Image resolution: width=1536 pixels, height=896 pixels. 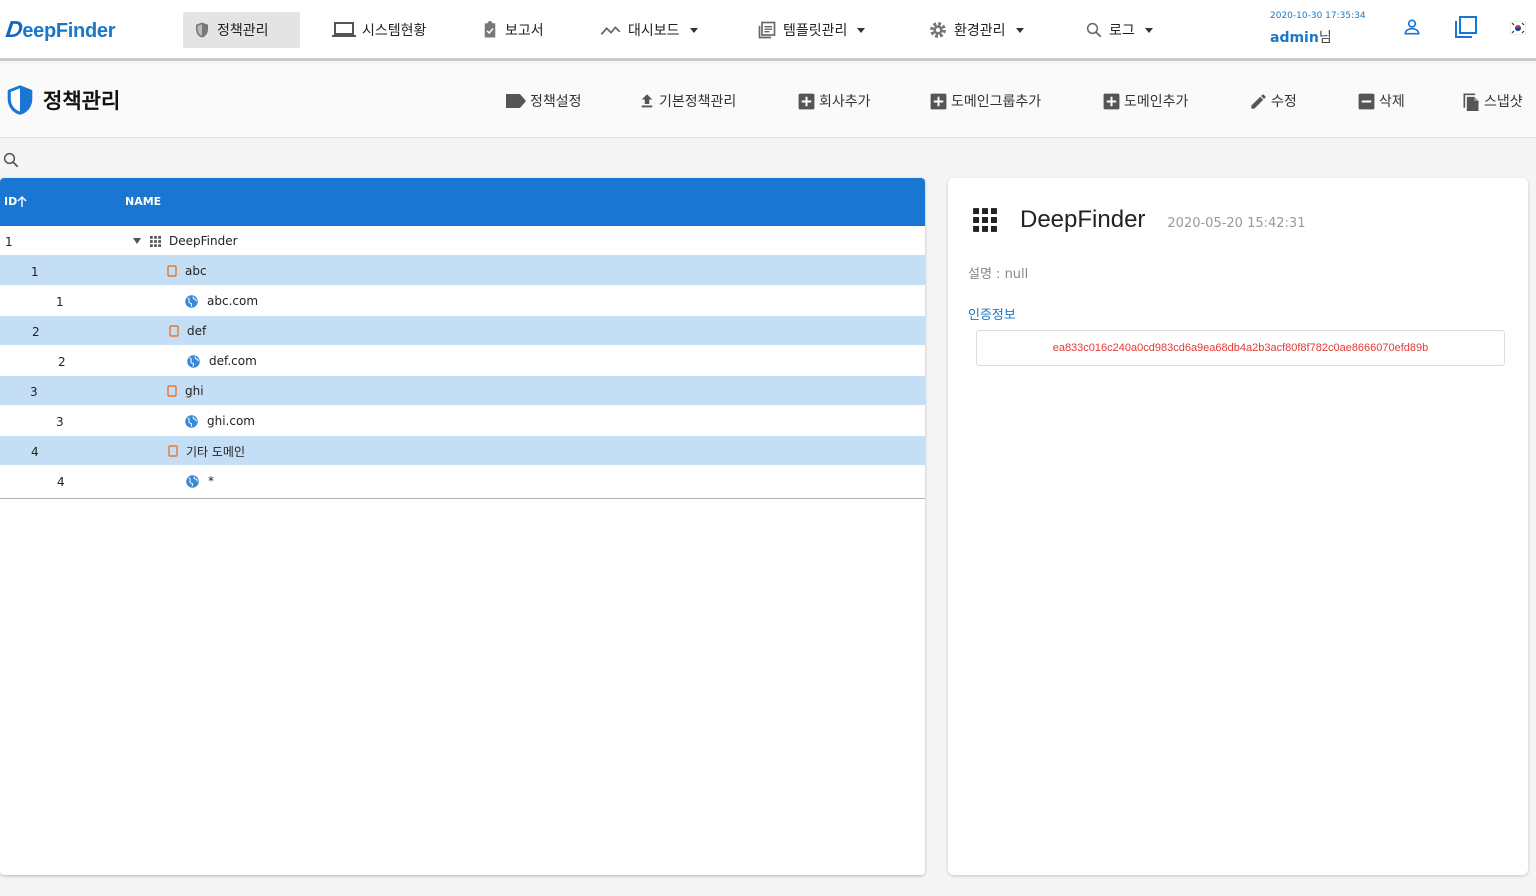 I want to click on column-header-id: ID, so click(x=15, y=201).